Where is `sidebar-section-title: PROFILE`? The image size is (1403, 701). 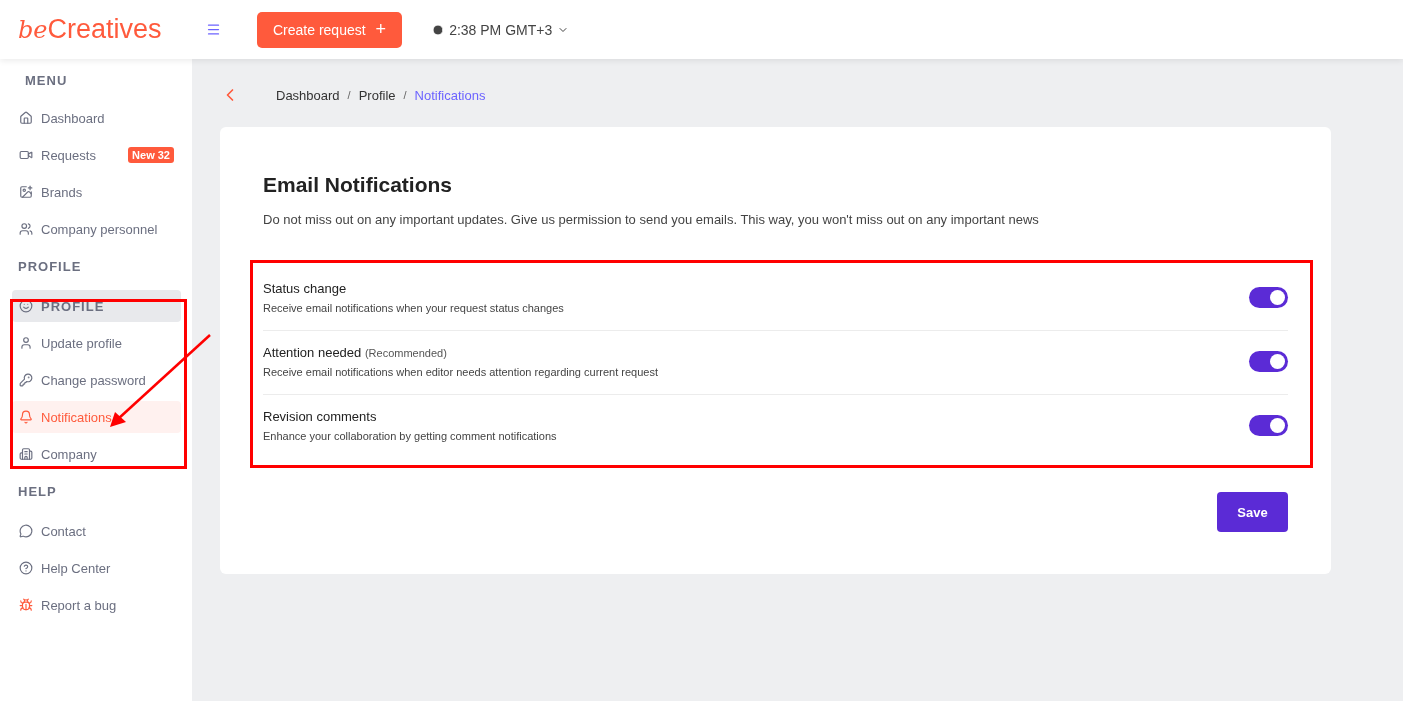 sidebar-section-title: PROFILE is located at coordinates (50, 266).